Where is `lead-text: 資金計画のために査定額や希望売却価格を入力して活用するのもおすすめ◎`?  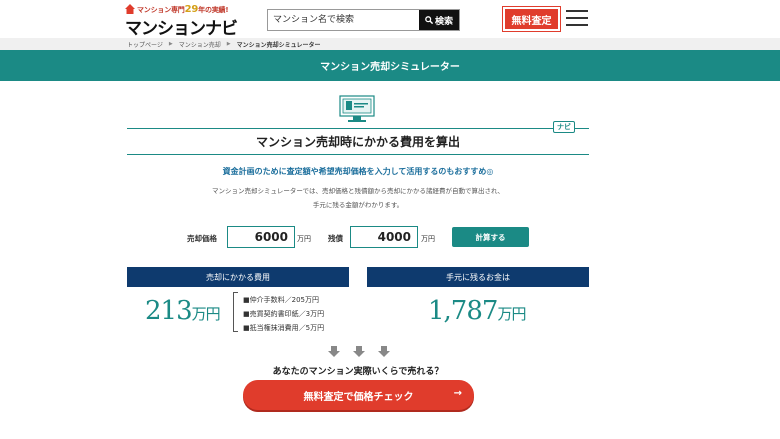 lead-text: 資金計画のために査定額や希望売却価格を入力して活用するのもおすすめ◎ is located at coordinates (358, 171).